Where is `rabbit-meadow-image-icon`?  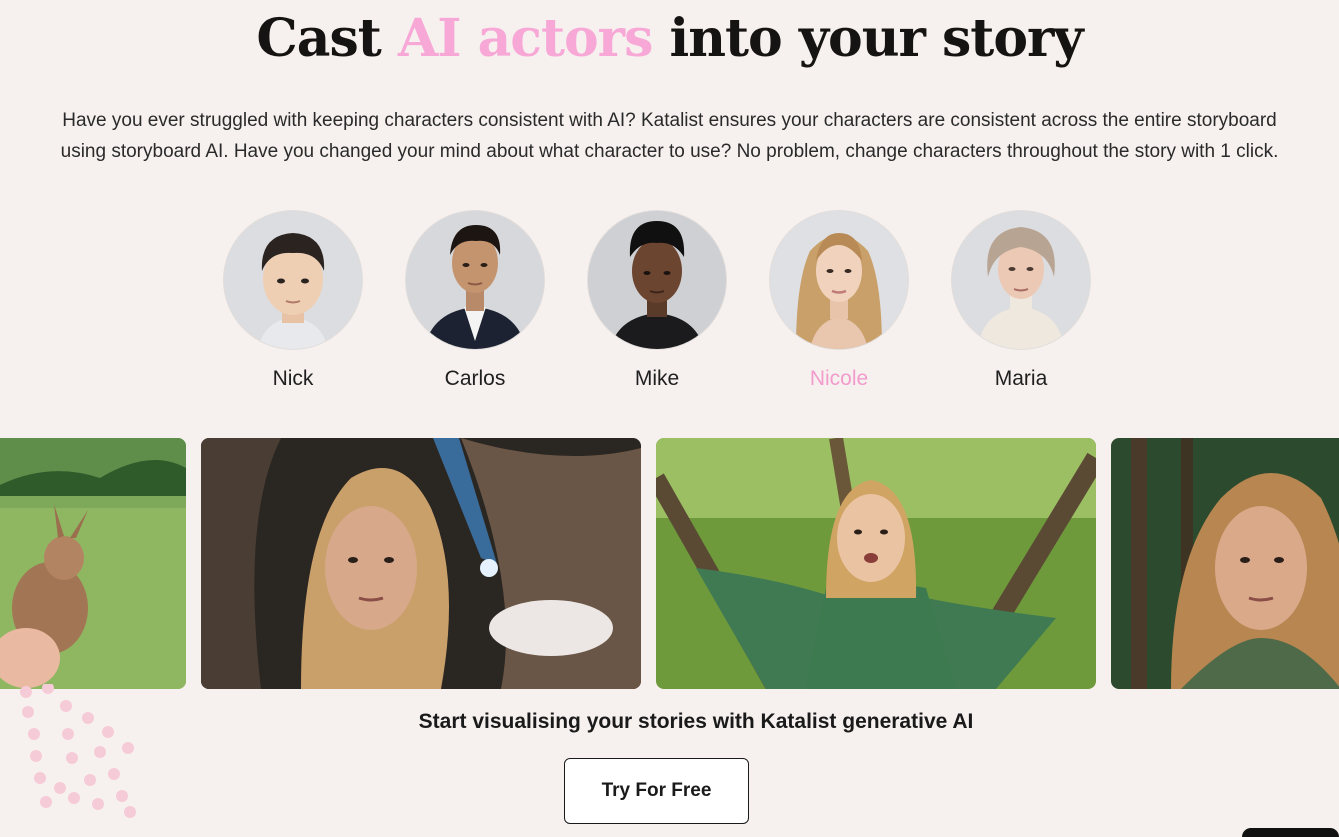 rabbit-meadow-image-icon is located at coordinates (93, 563).